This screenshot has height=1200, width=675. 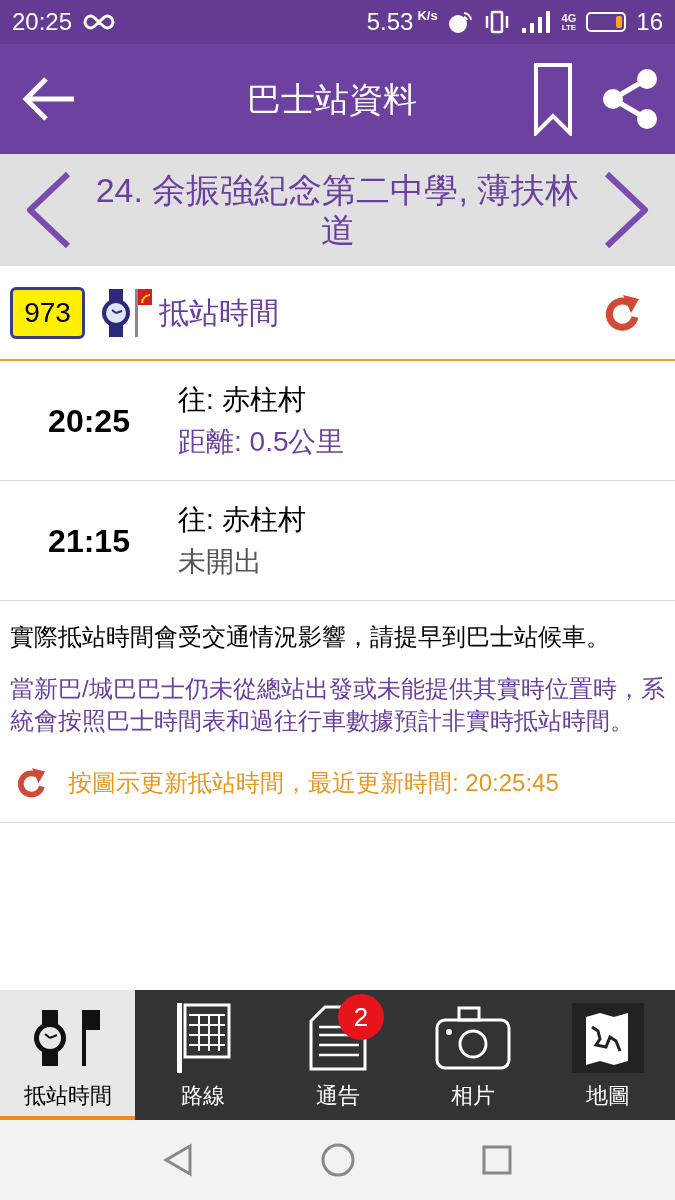 What do you see at coordinates (496, 1160) in the screenshot?
I see `recents-nav-button` at bounding box center [496, 1160].